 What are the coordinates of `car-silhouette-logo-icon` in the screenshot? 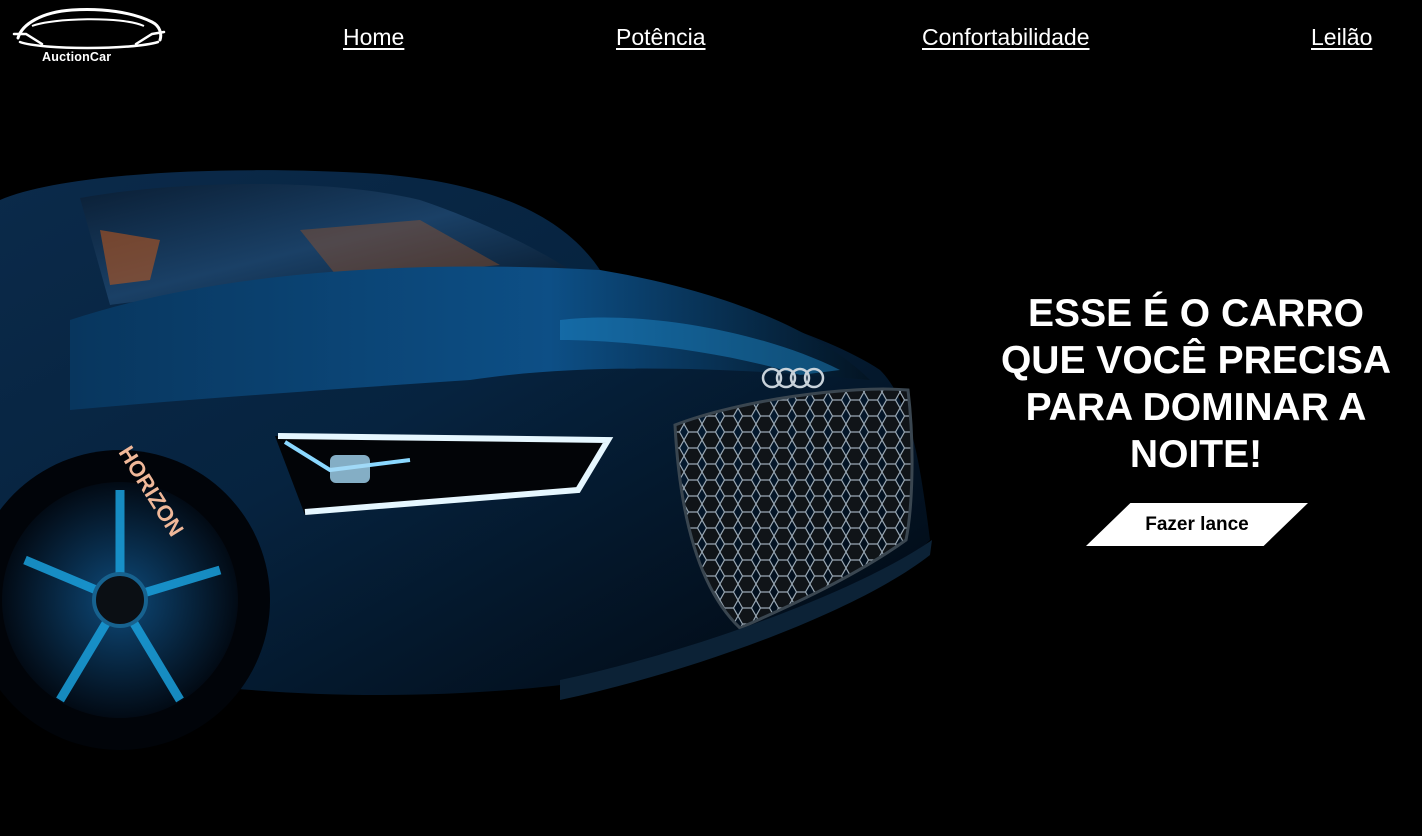 It's located at (89, 29).